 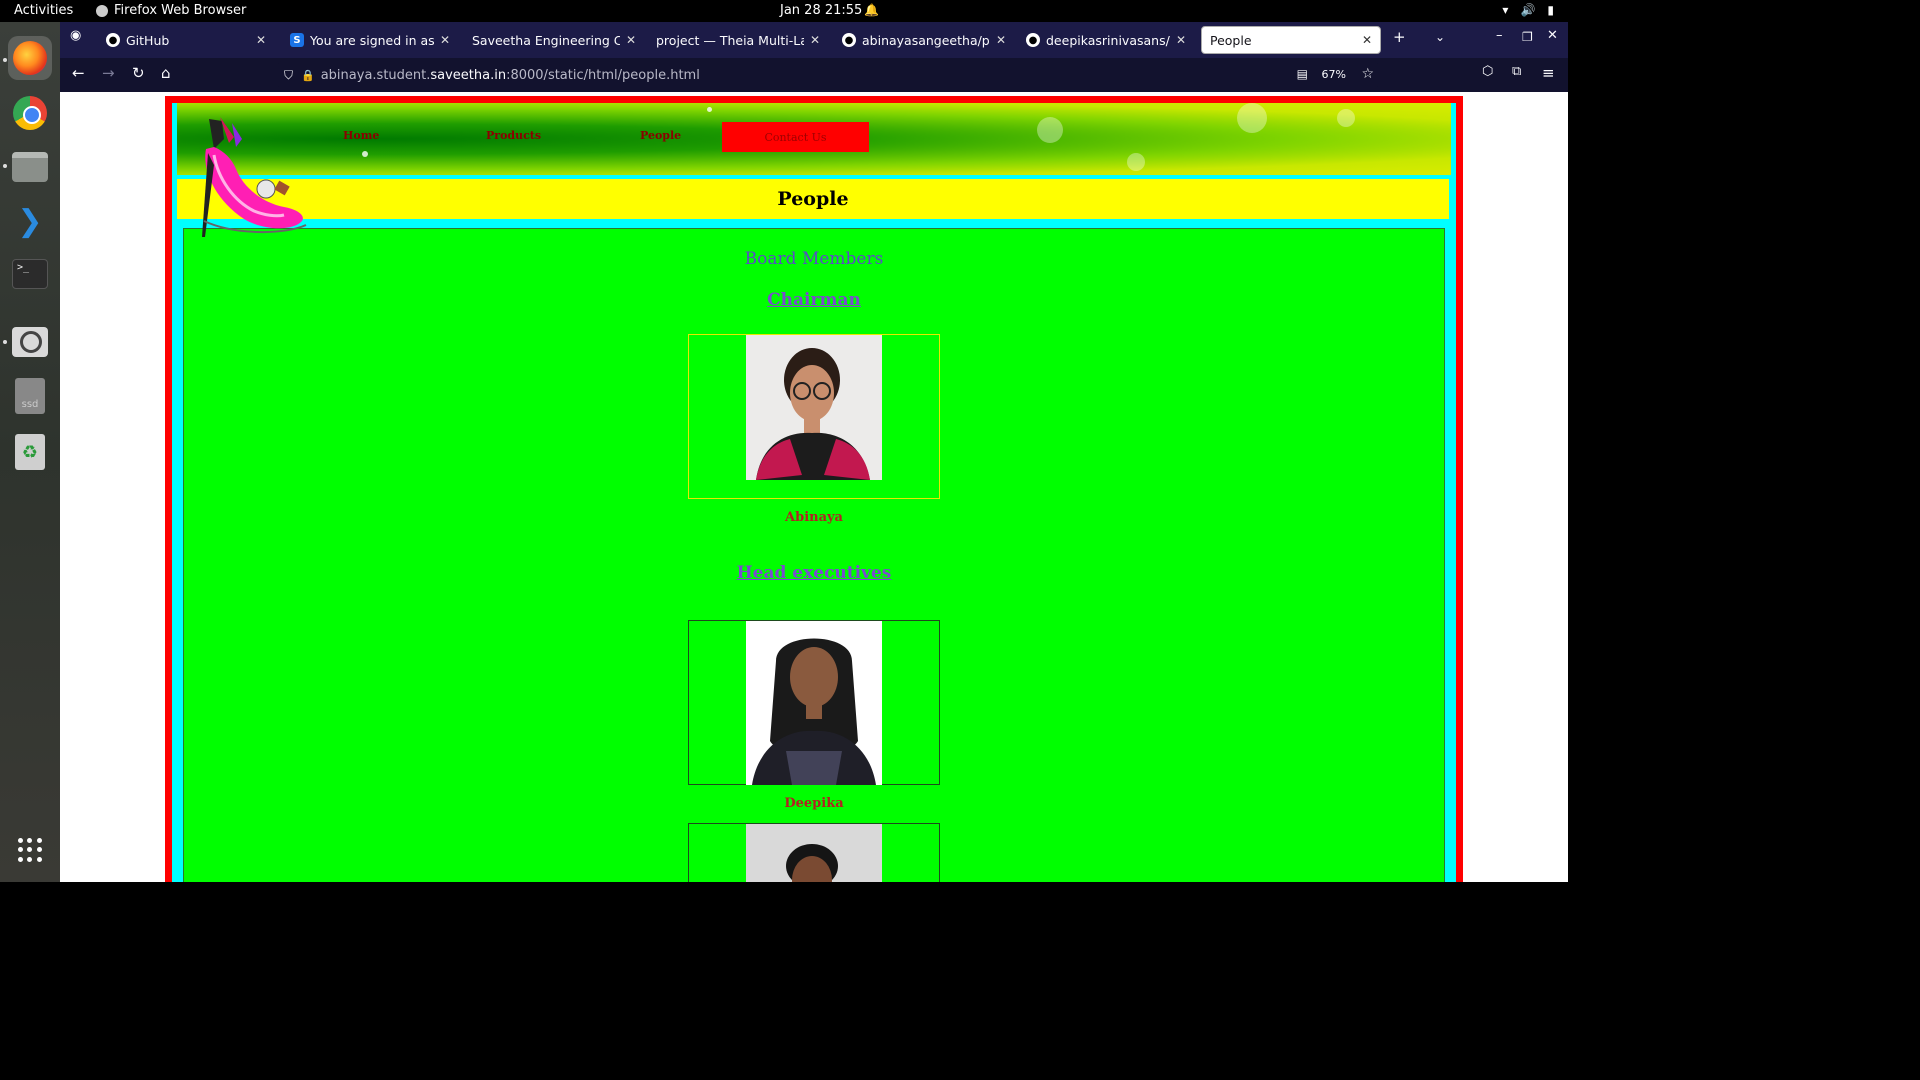 I want to click on trash-icon: ♻, so click(x=30, y=452).